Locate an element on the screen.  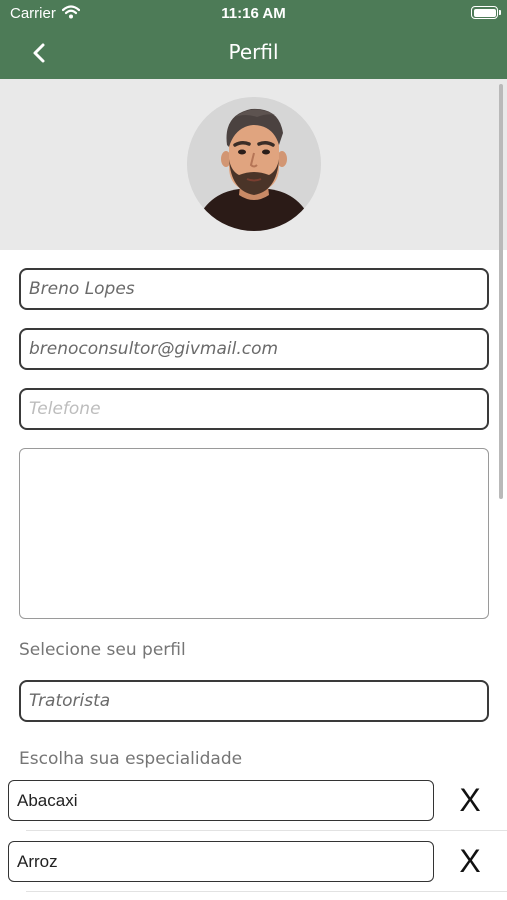
battery-icon is located at coordinates (484, 12).